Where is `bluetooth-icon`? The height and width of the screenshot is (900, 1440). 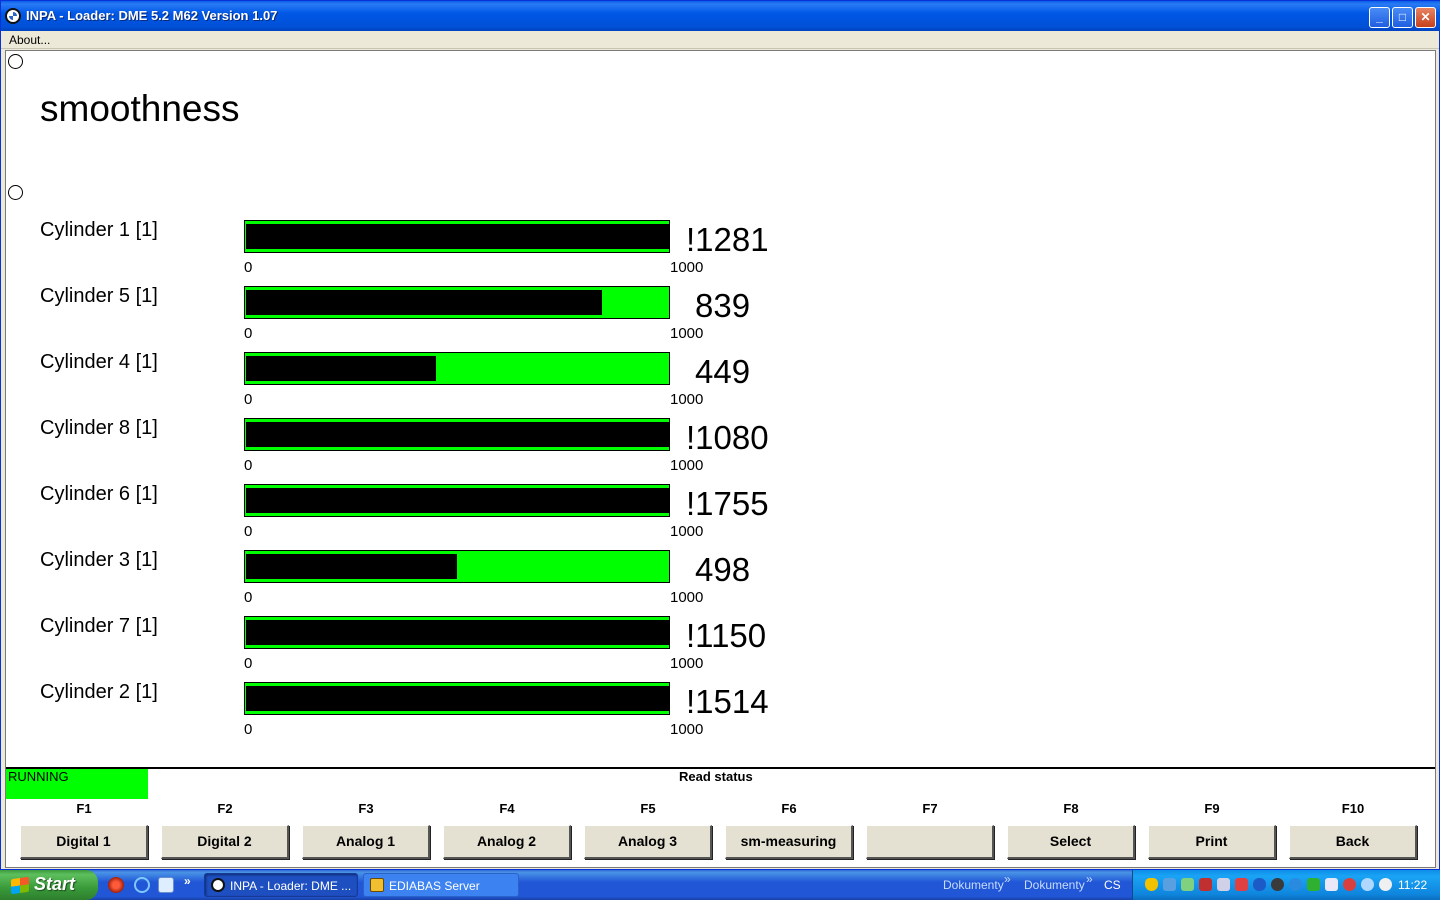
bluetooth-icon is located at coordinates (1259, 884).